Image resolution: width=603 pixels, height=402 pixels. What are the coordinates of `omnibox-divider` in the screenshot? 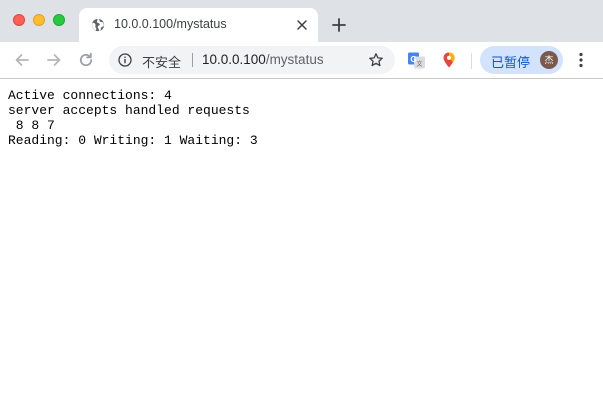 It's located at (192, 60).